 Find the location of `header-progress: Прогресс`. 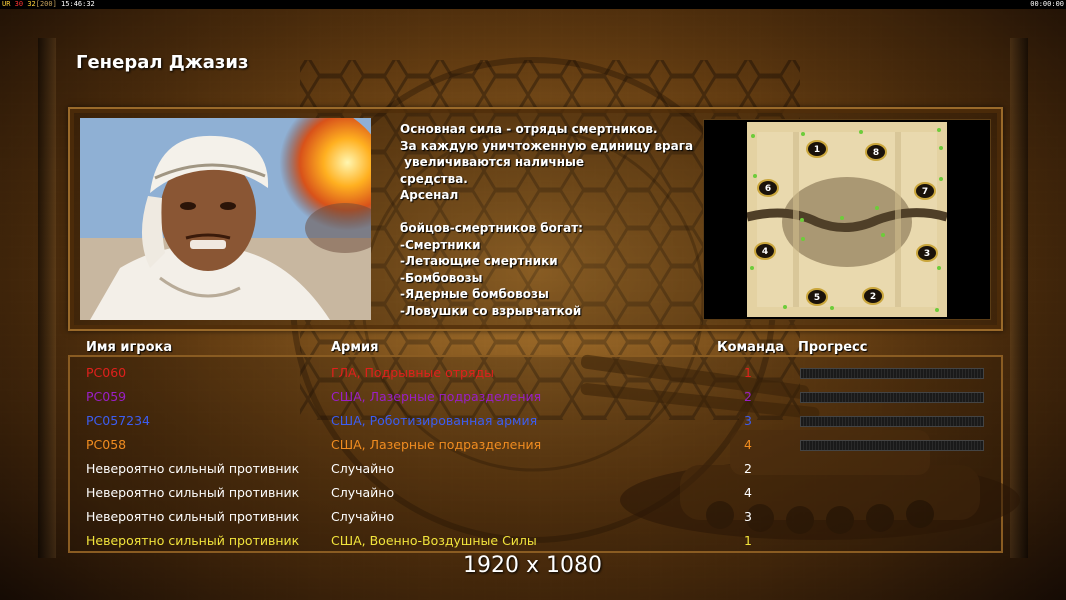

header-progress: Прогресс is located at coordinates (833, 347).